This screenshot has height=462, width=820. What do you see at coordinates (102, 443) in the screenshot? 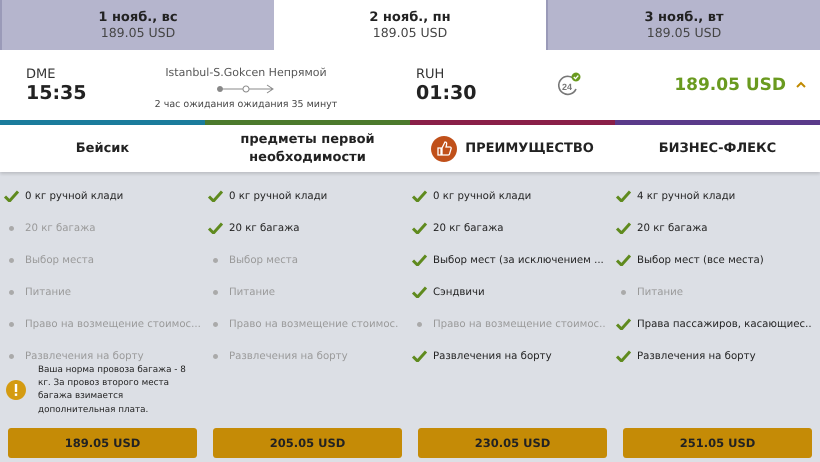
I see `fare-price-button: 189.05 USD` at bounding box center [102, 443].